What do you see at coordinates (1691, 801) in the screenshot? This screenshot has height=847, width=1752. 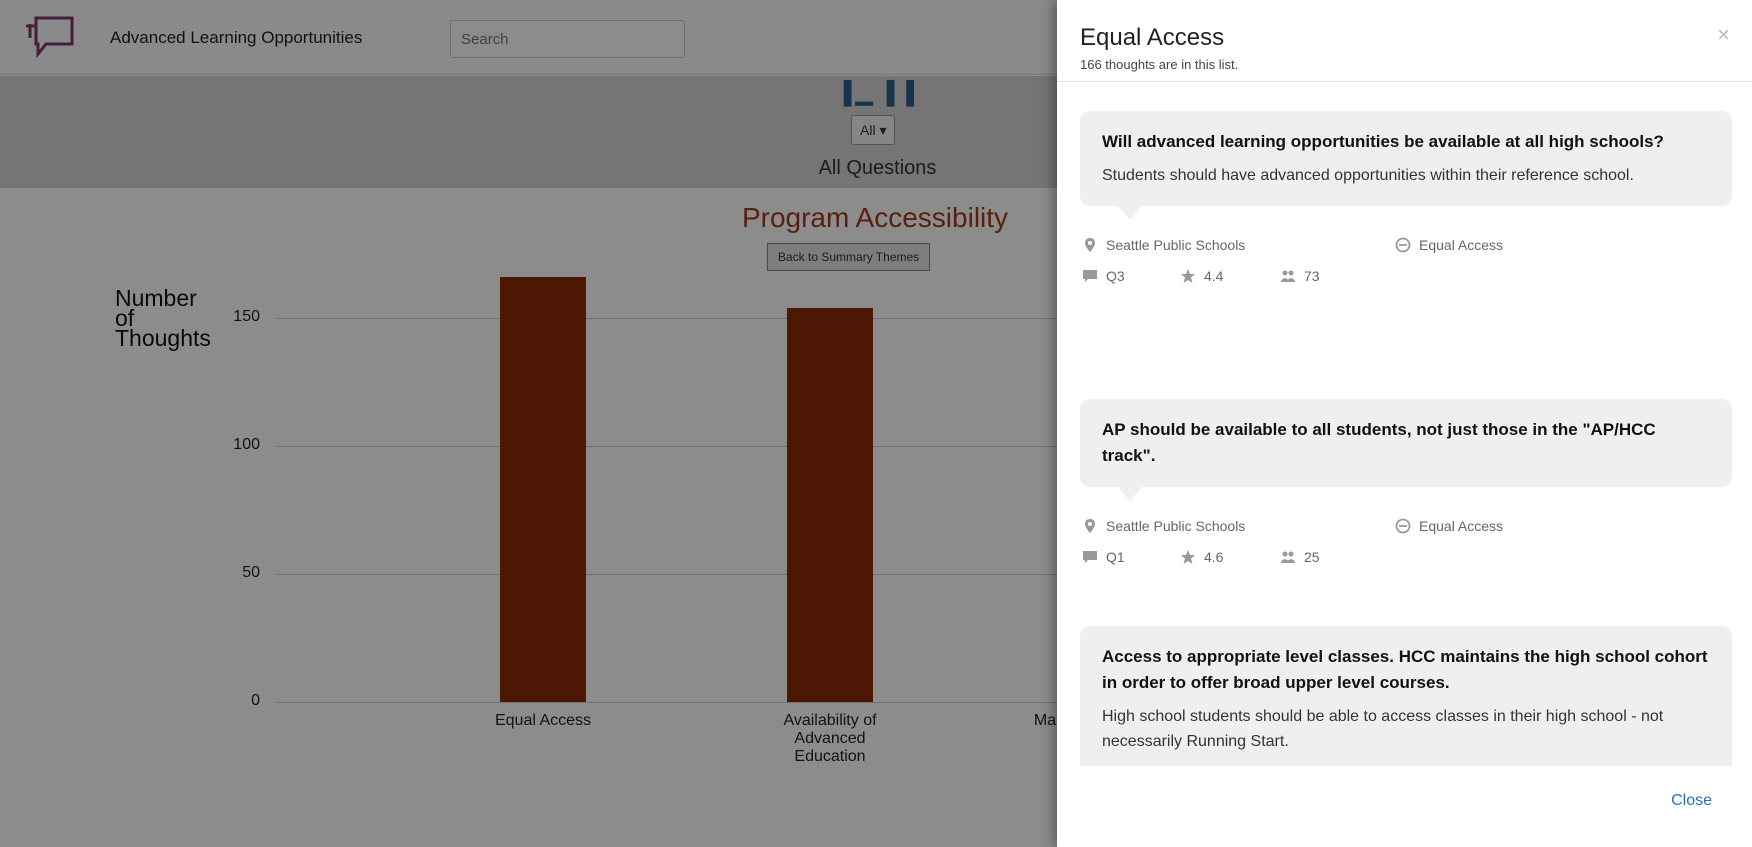 I see `close-button: Close` at bounding box center [1691, 801].